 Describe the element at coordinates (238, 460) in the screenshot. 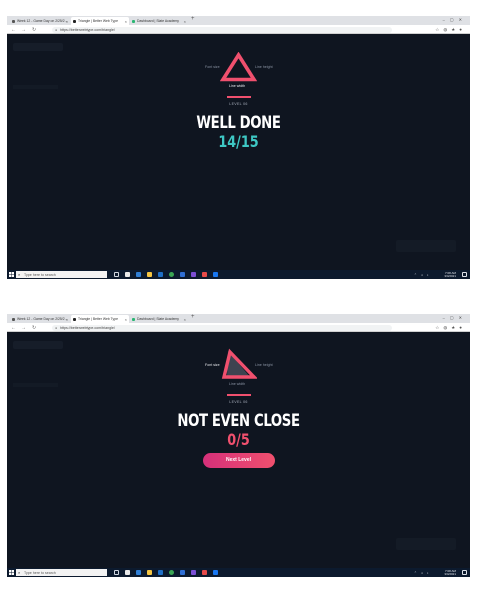

I see `next-level-button: Next Level` at that location.